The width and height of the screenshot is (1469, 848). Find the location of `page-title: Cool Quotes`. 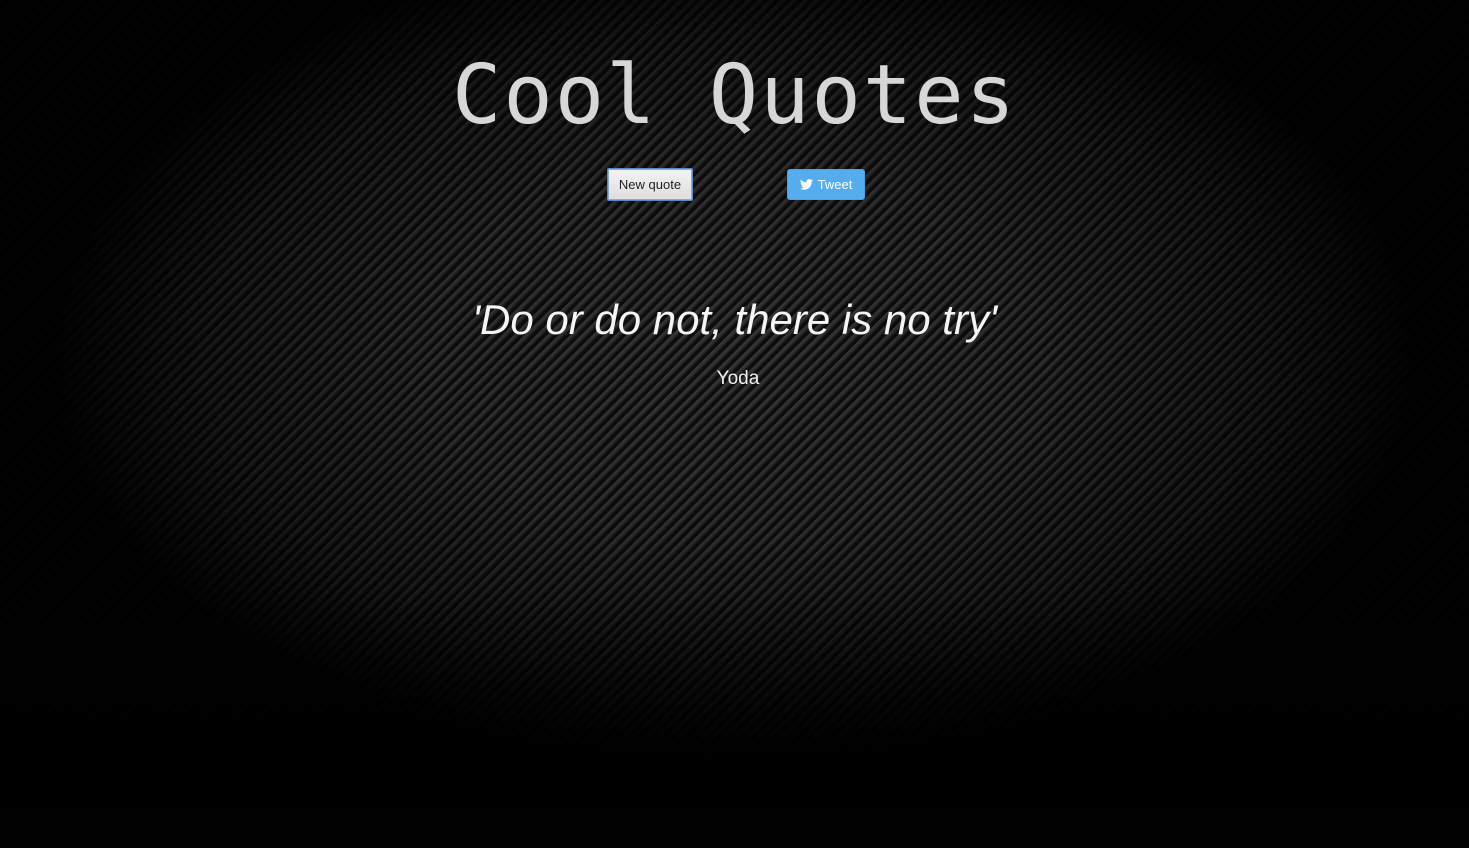

page-title: Cool Quotes is located at coordinates (734, 95).